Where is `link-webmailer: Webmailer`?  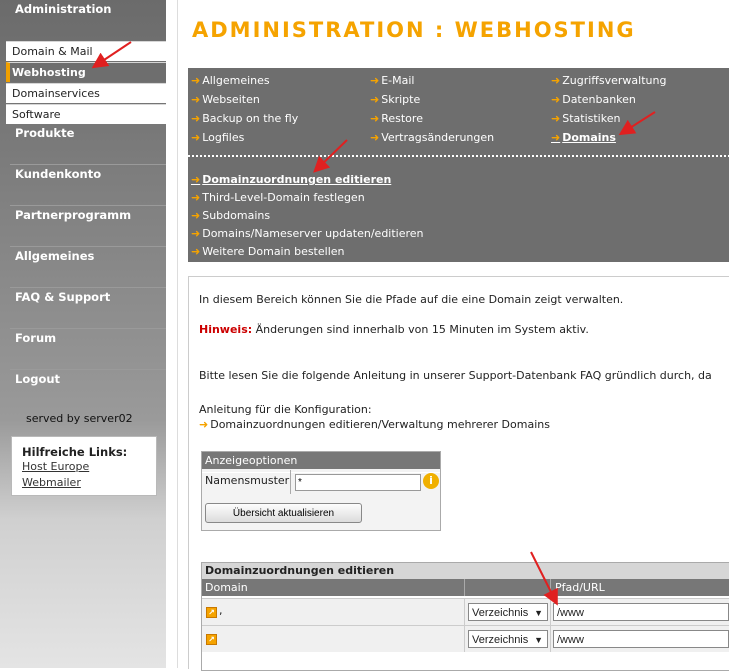
link-webmailer: Webmailer is located at coordinates (84, 483).